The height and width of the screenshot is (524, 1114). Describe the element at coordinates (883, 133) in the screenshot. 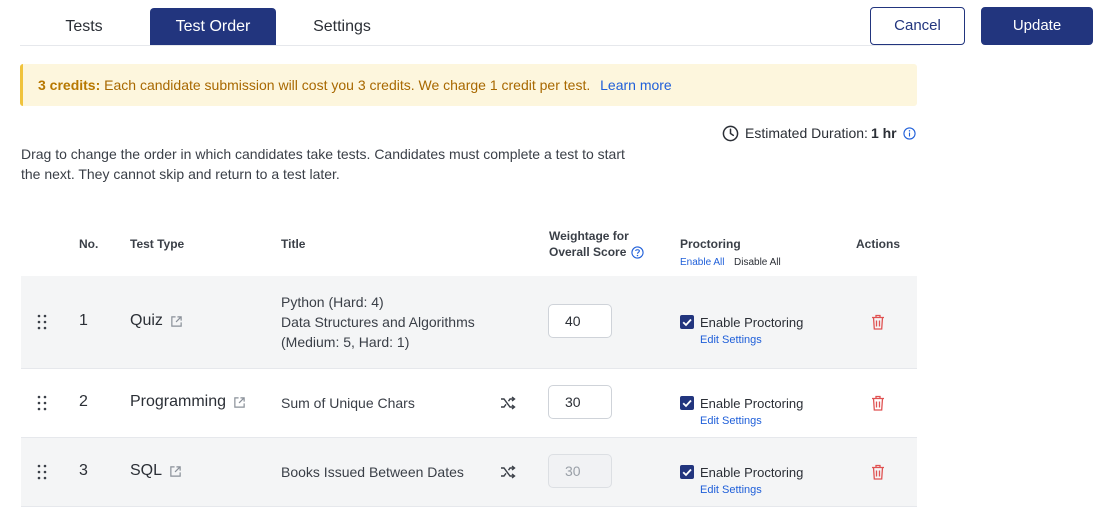

I see `duration-value: 1 hr` at that location.